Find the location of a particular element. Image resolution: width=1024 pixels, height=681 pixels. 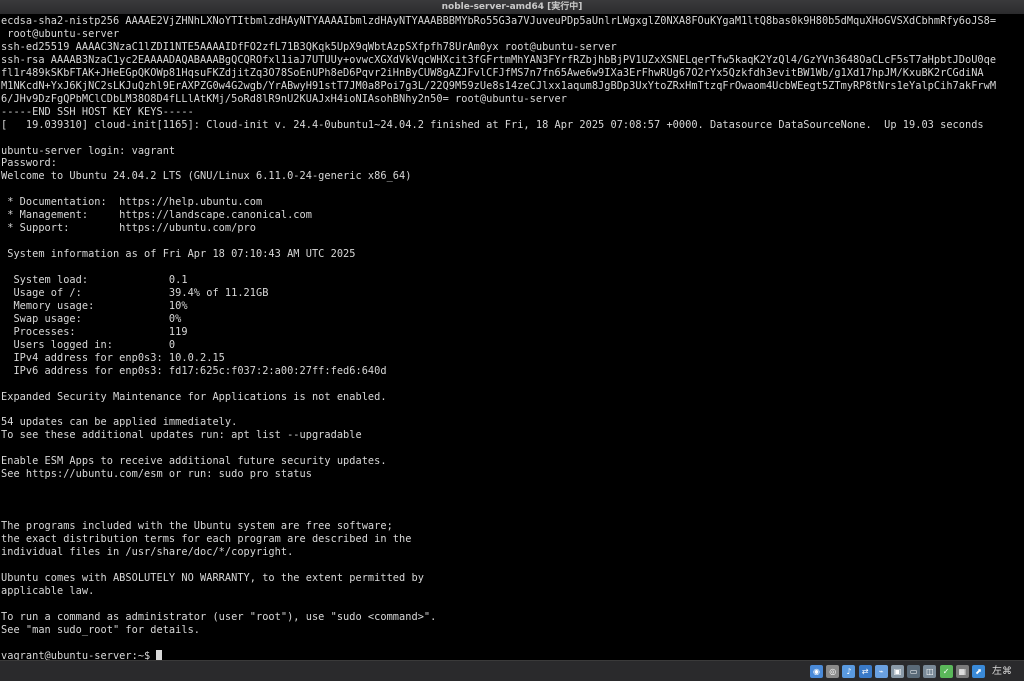

console-line: Processes: 119 is located at coordinates (94, 331).